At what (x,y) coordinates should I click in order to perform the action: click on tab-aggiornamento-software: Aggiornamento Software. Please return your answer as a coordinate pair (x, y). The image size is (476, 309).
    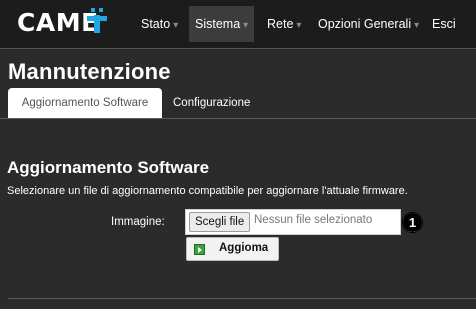
    Looking at the image, I should click on (85, 103).